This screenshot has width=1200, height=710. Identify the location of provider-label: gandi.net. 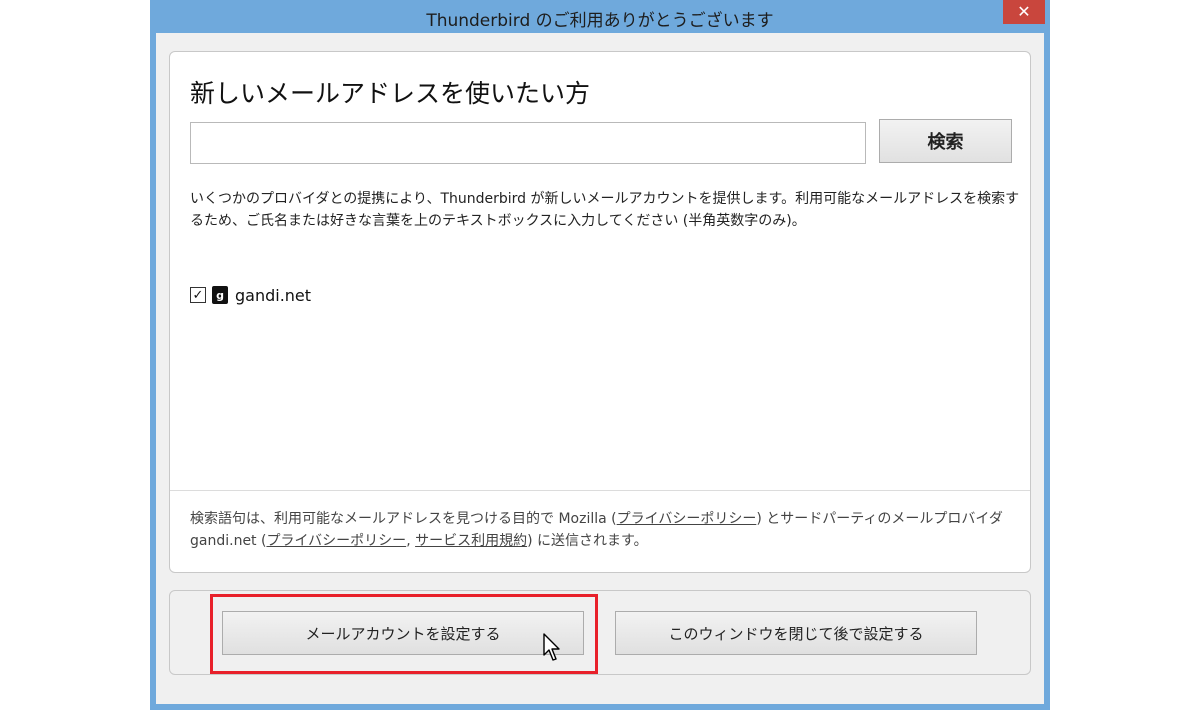
(273, 295).